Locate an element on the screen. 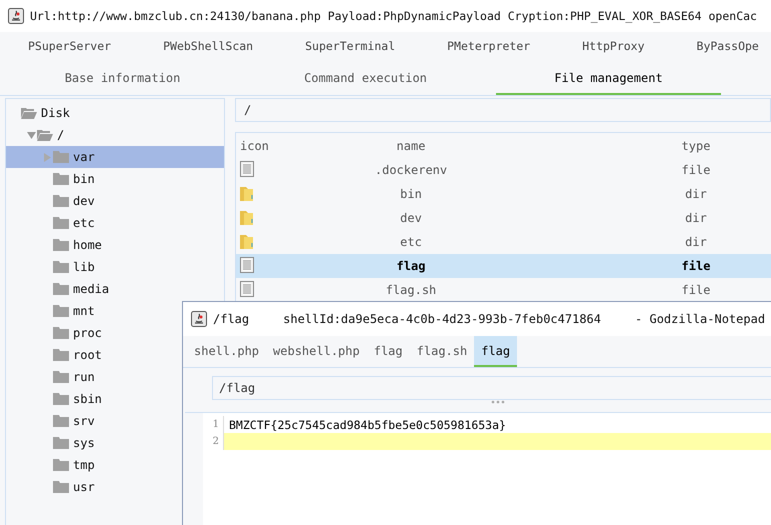 The width and height of the screenshot is (771, 525). column-header: name is located at coordinates (411, 146).